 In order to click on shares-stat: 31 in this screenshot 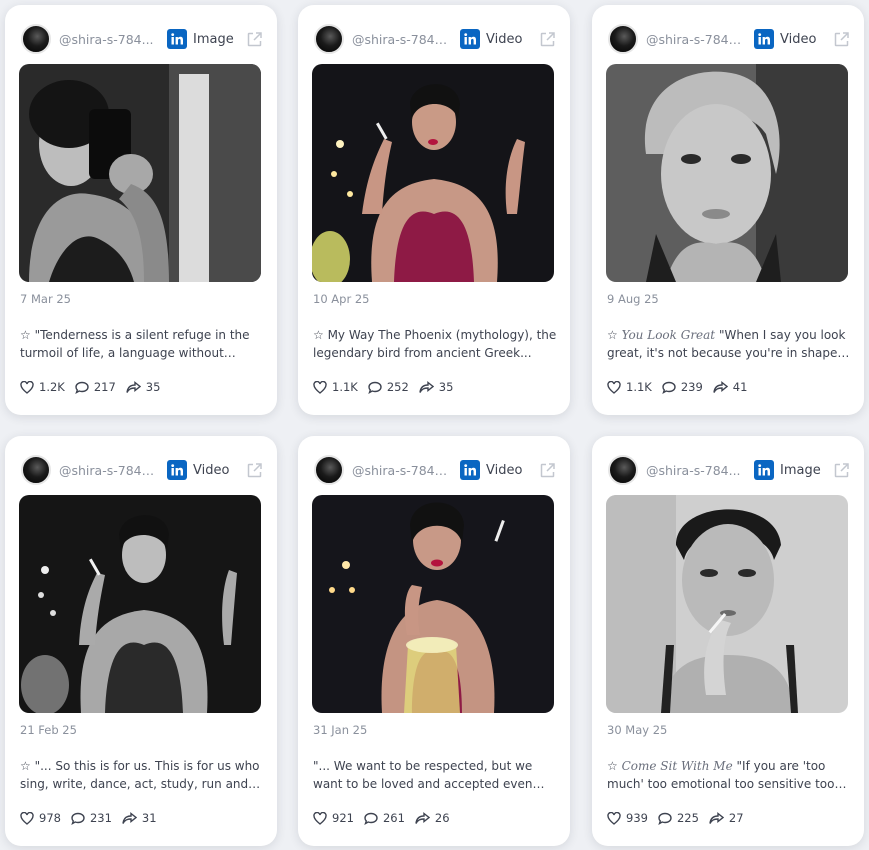, I will do `click(139, 818)`.